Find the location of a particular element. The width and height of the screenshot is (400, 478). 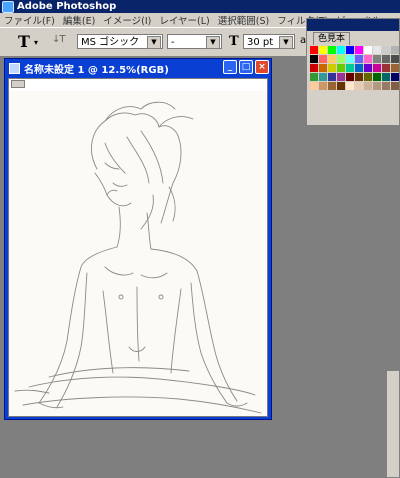

photoshop-icon is located at coordinates (8, 6).